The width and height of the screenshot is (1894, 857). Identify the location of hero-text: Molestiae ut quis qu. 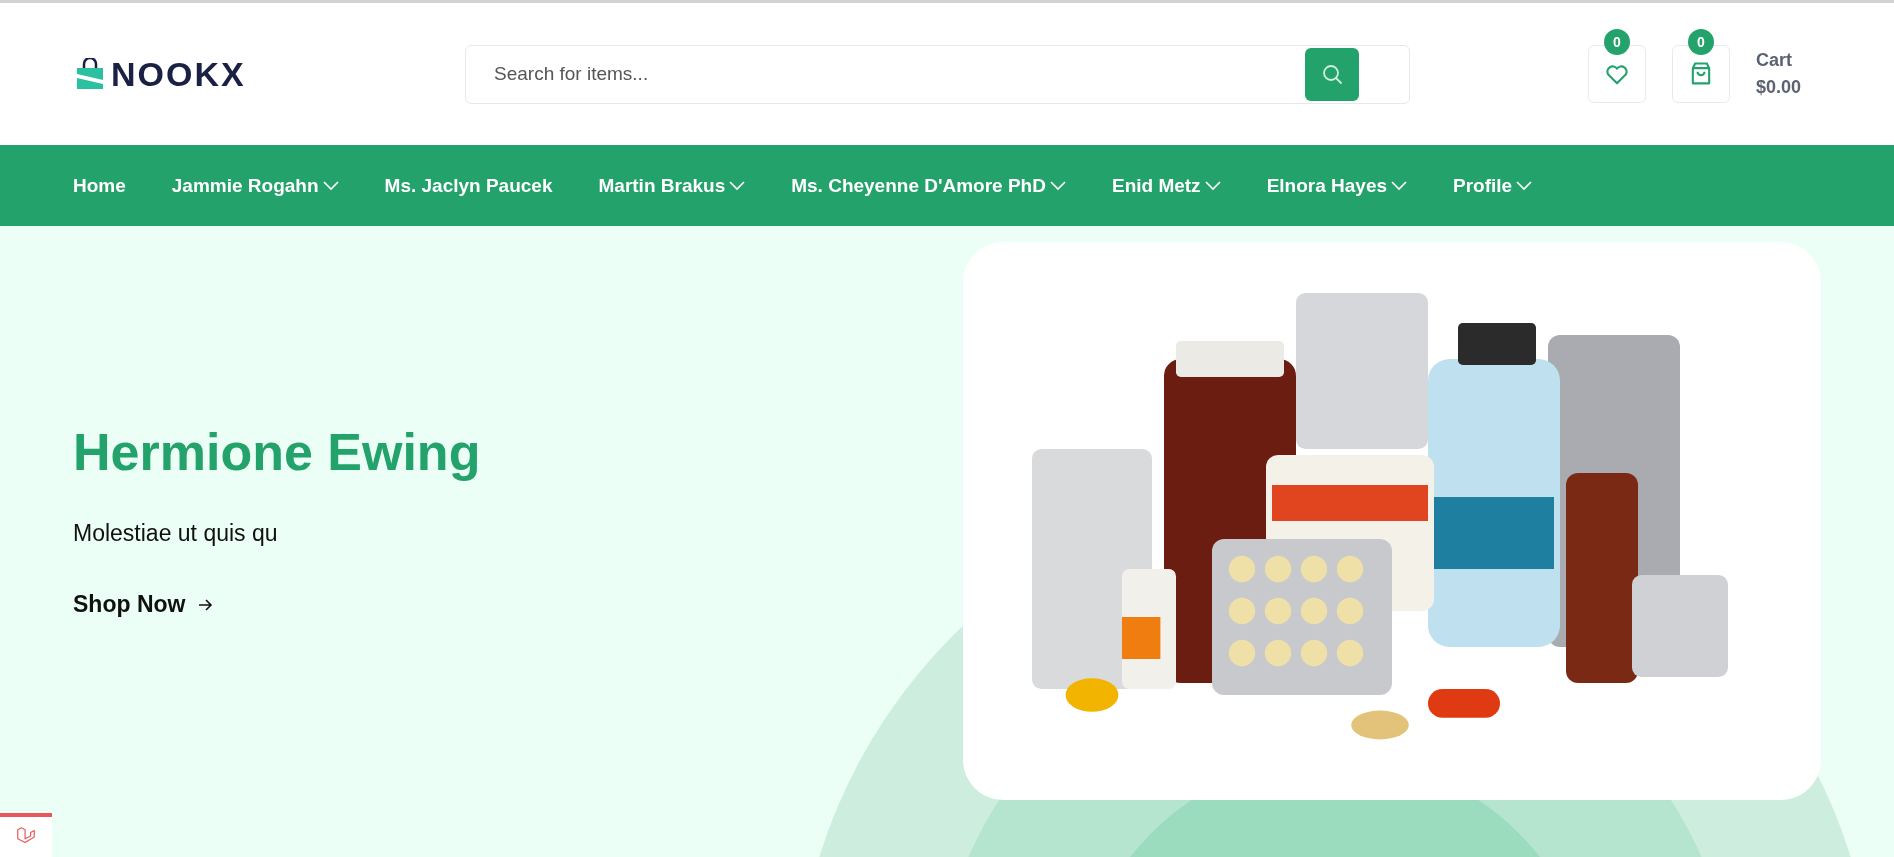
(176, 533).